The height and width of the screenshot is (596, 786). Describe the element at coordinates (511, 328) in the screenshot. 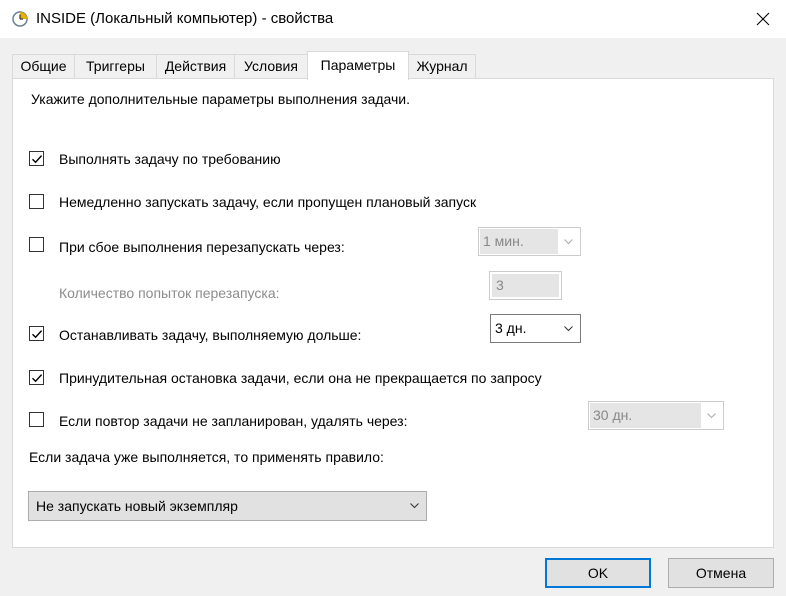

I see `stop-duration-value: 3 дн.` at that location.